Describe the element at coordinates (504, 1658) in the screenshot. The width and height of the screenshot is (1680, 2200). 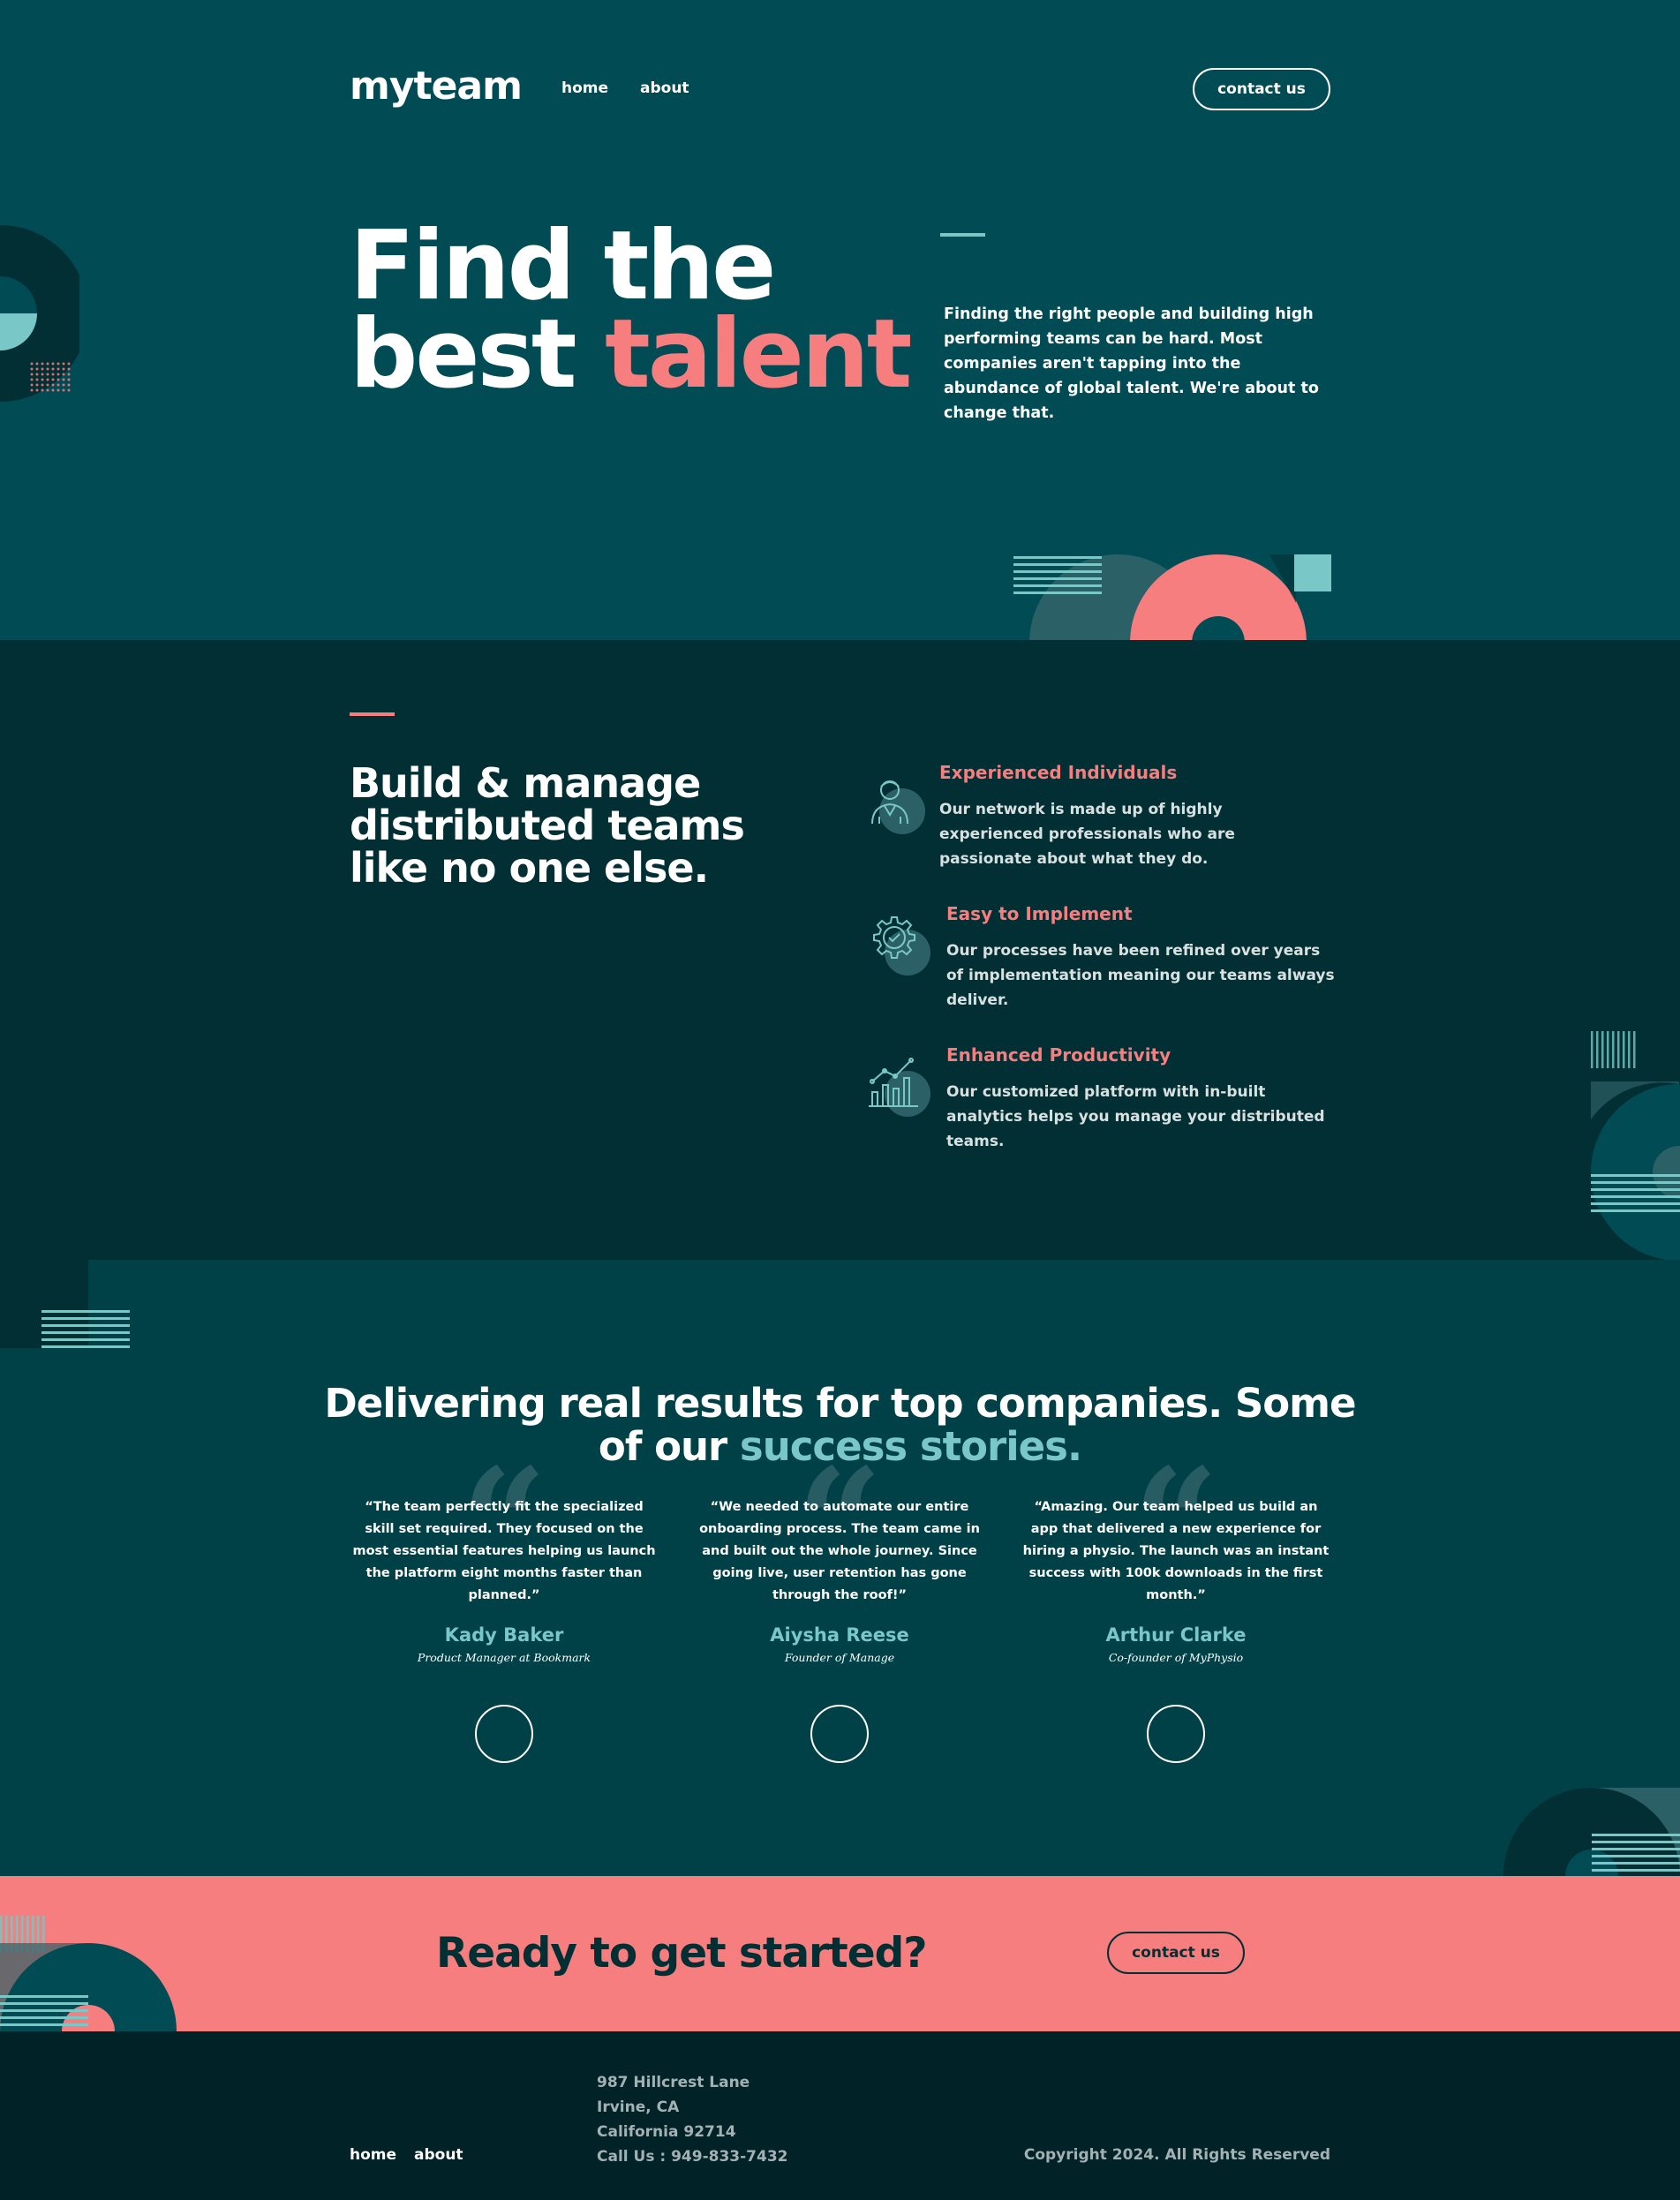
I see `testimonial-role: Product Manager at Bookmark` at that location.